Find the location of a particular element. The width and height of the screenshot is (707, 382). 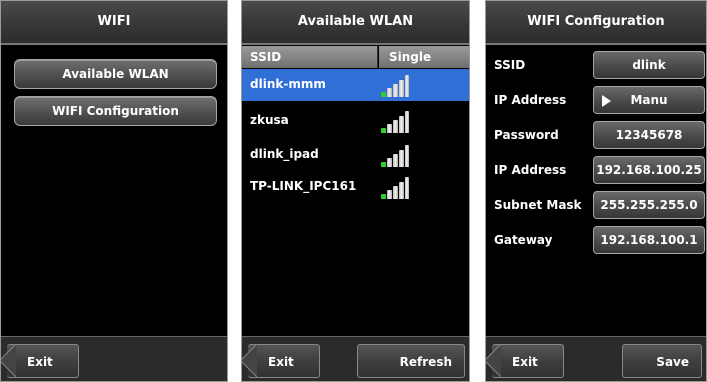

play-arrow-icon is located at coordinates (606, 101).